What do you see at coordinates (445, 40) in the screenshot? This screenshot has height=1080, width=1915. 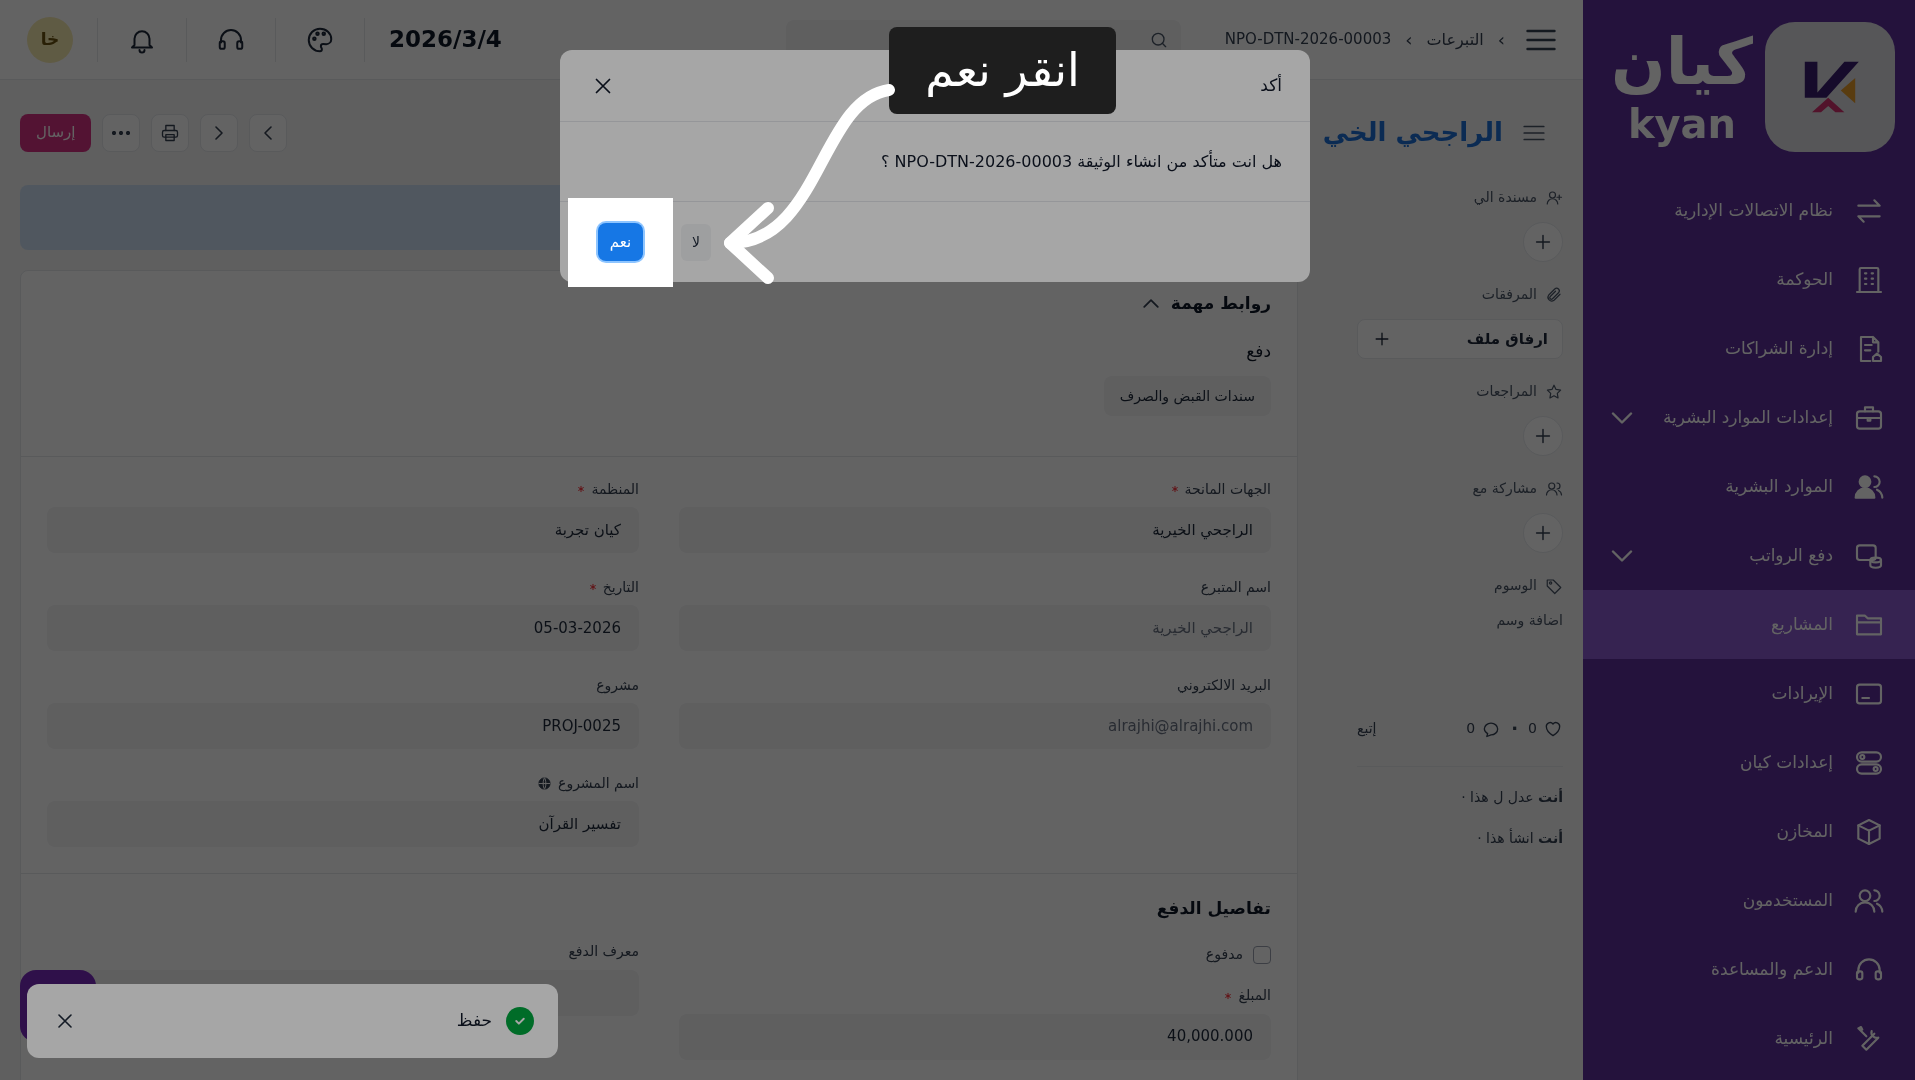 I see `date-text: 2026/3/4` at bounding box center [445, 40].